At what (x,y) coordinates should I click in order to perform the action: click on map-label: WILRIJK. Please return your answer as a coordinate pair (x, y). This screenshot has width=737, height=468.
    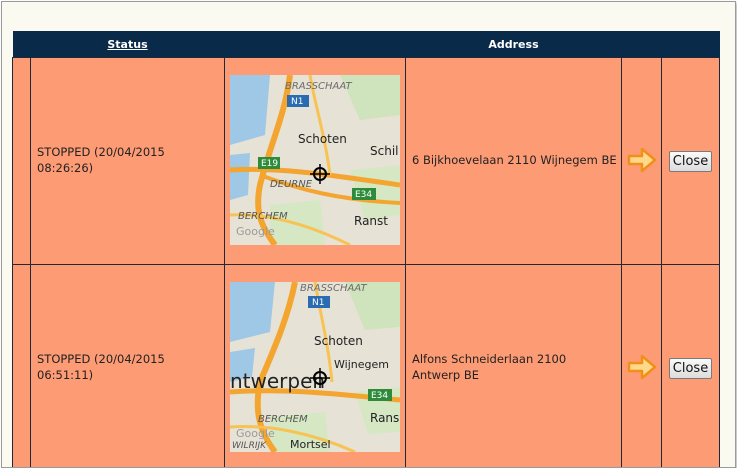
    Looking at the image, I should click on (249, 446).